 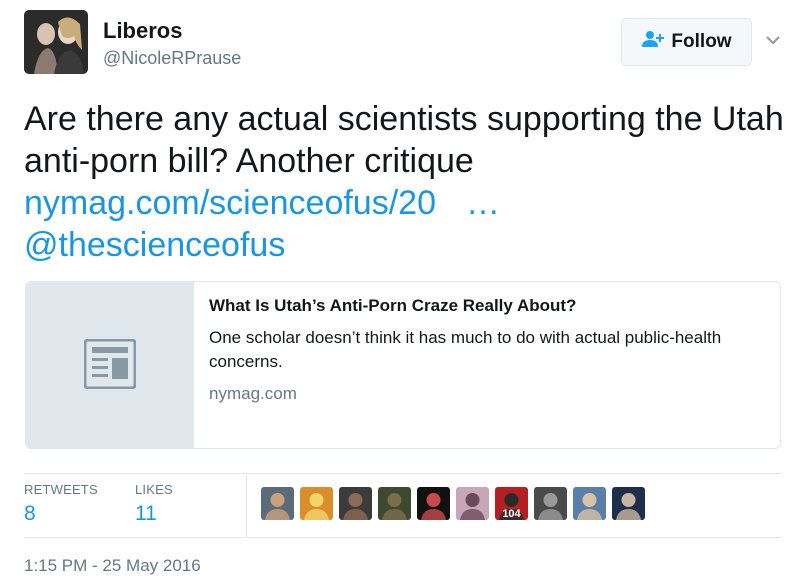 I want to click on add-user-icon, so click(x=653, y=42).